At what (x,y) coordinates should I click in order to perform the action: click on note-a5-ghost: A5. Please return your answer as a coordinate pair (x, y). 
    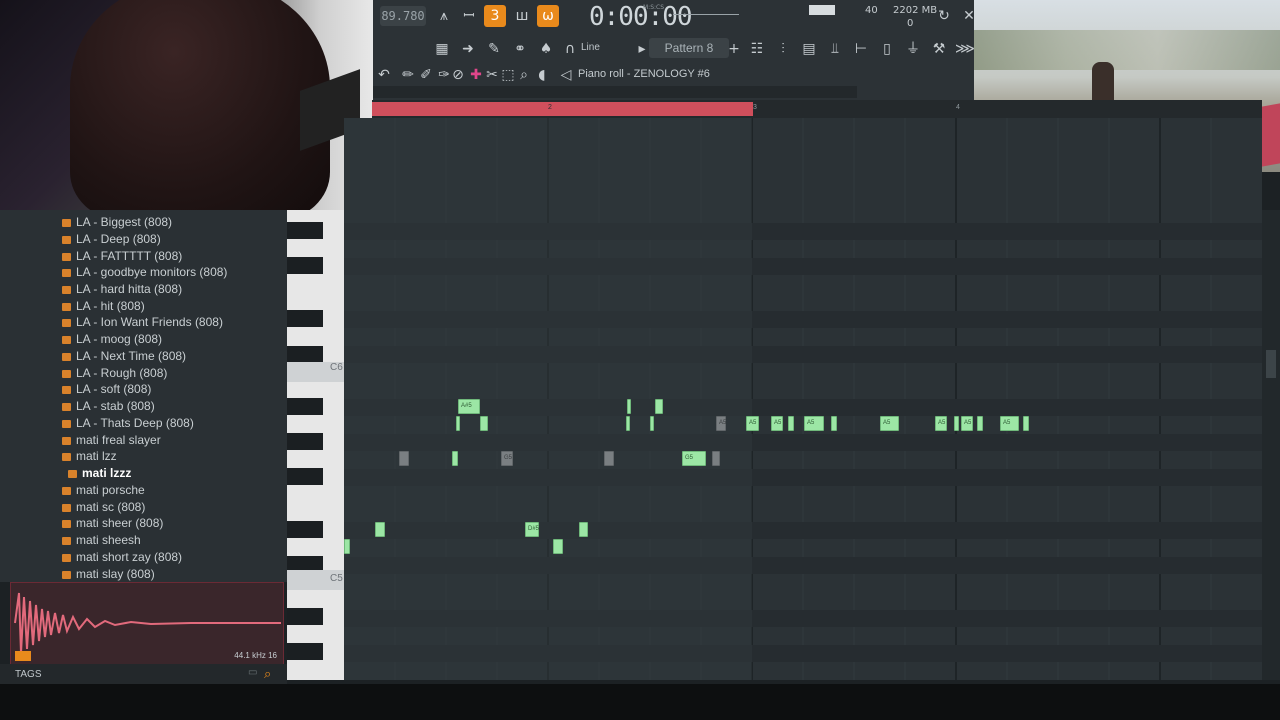
    Looking at the image, I should click on (721, 423).